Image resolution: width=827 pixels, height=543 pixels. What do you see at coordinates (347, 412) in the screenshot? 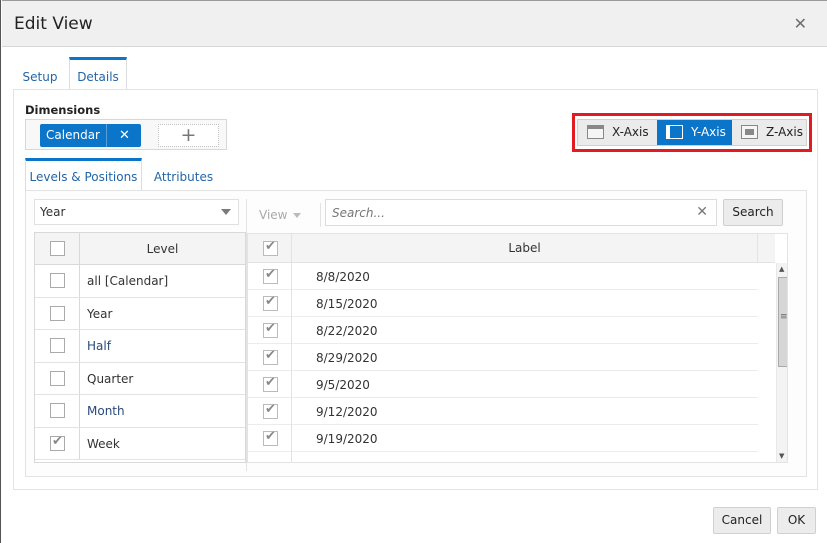
I see `position-label: 9/12/2020` at bounding box center [347, 412].